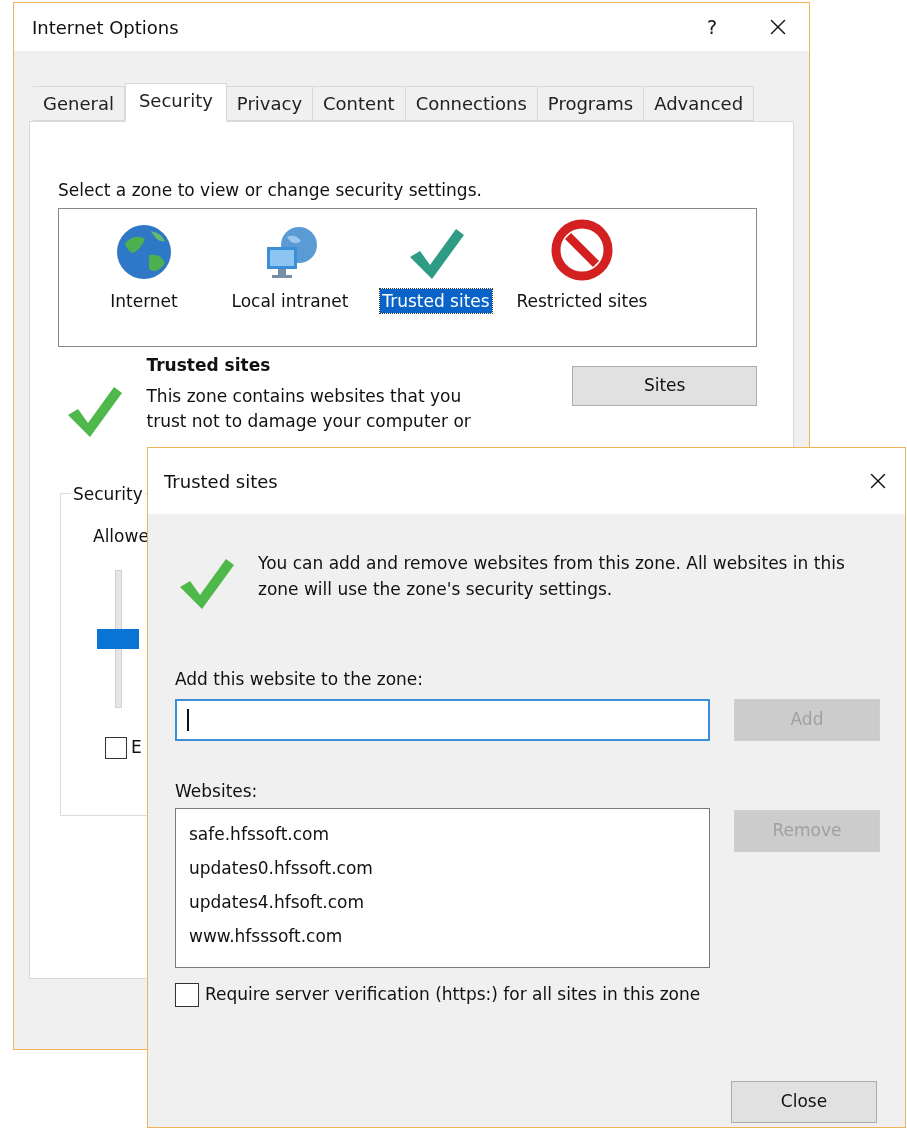 This screenshot has height=1128, width=907. Describe the element at coordinates (442, 719) in the screenshot. I see `website-input-field` at that location.